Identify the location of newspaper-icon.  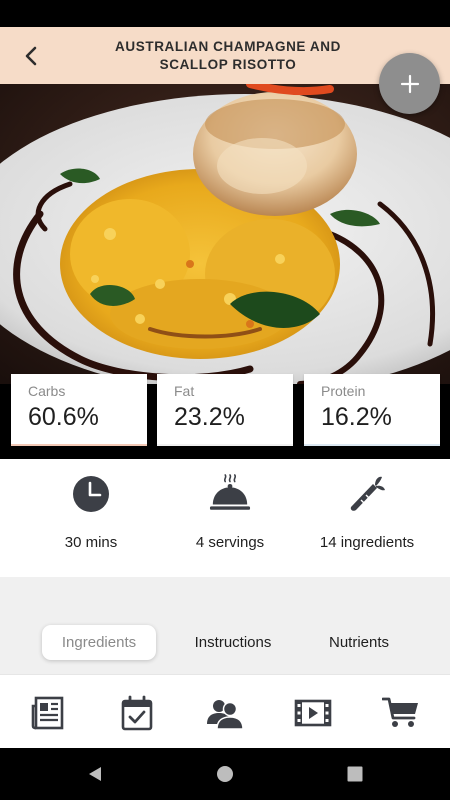
(47, 713).